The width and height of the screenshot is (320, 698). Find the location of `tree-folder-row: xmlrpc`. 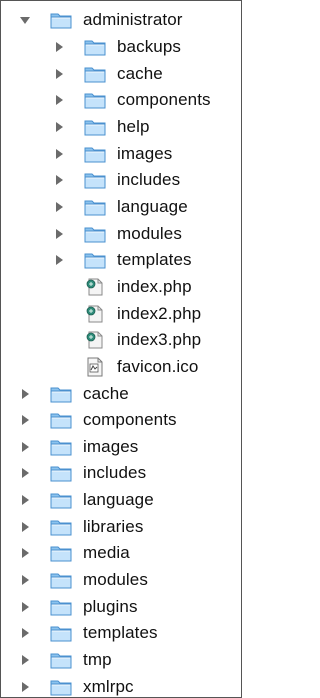

tree-folder-row: xmlrpc is located at coordinates (121, 685).